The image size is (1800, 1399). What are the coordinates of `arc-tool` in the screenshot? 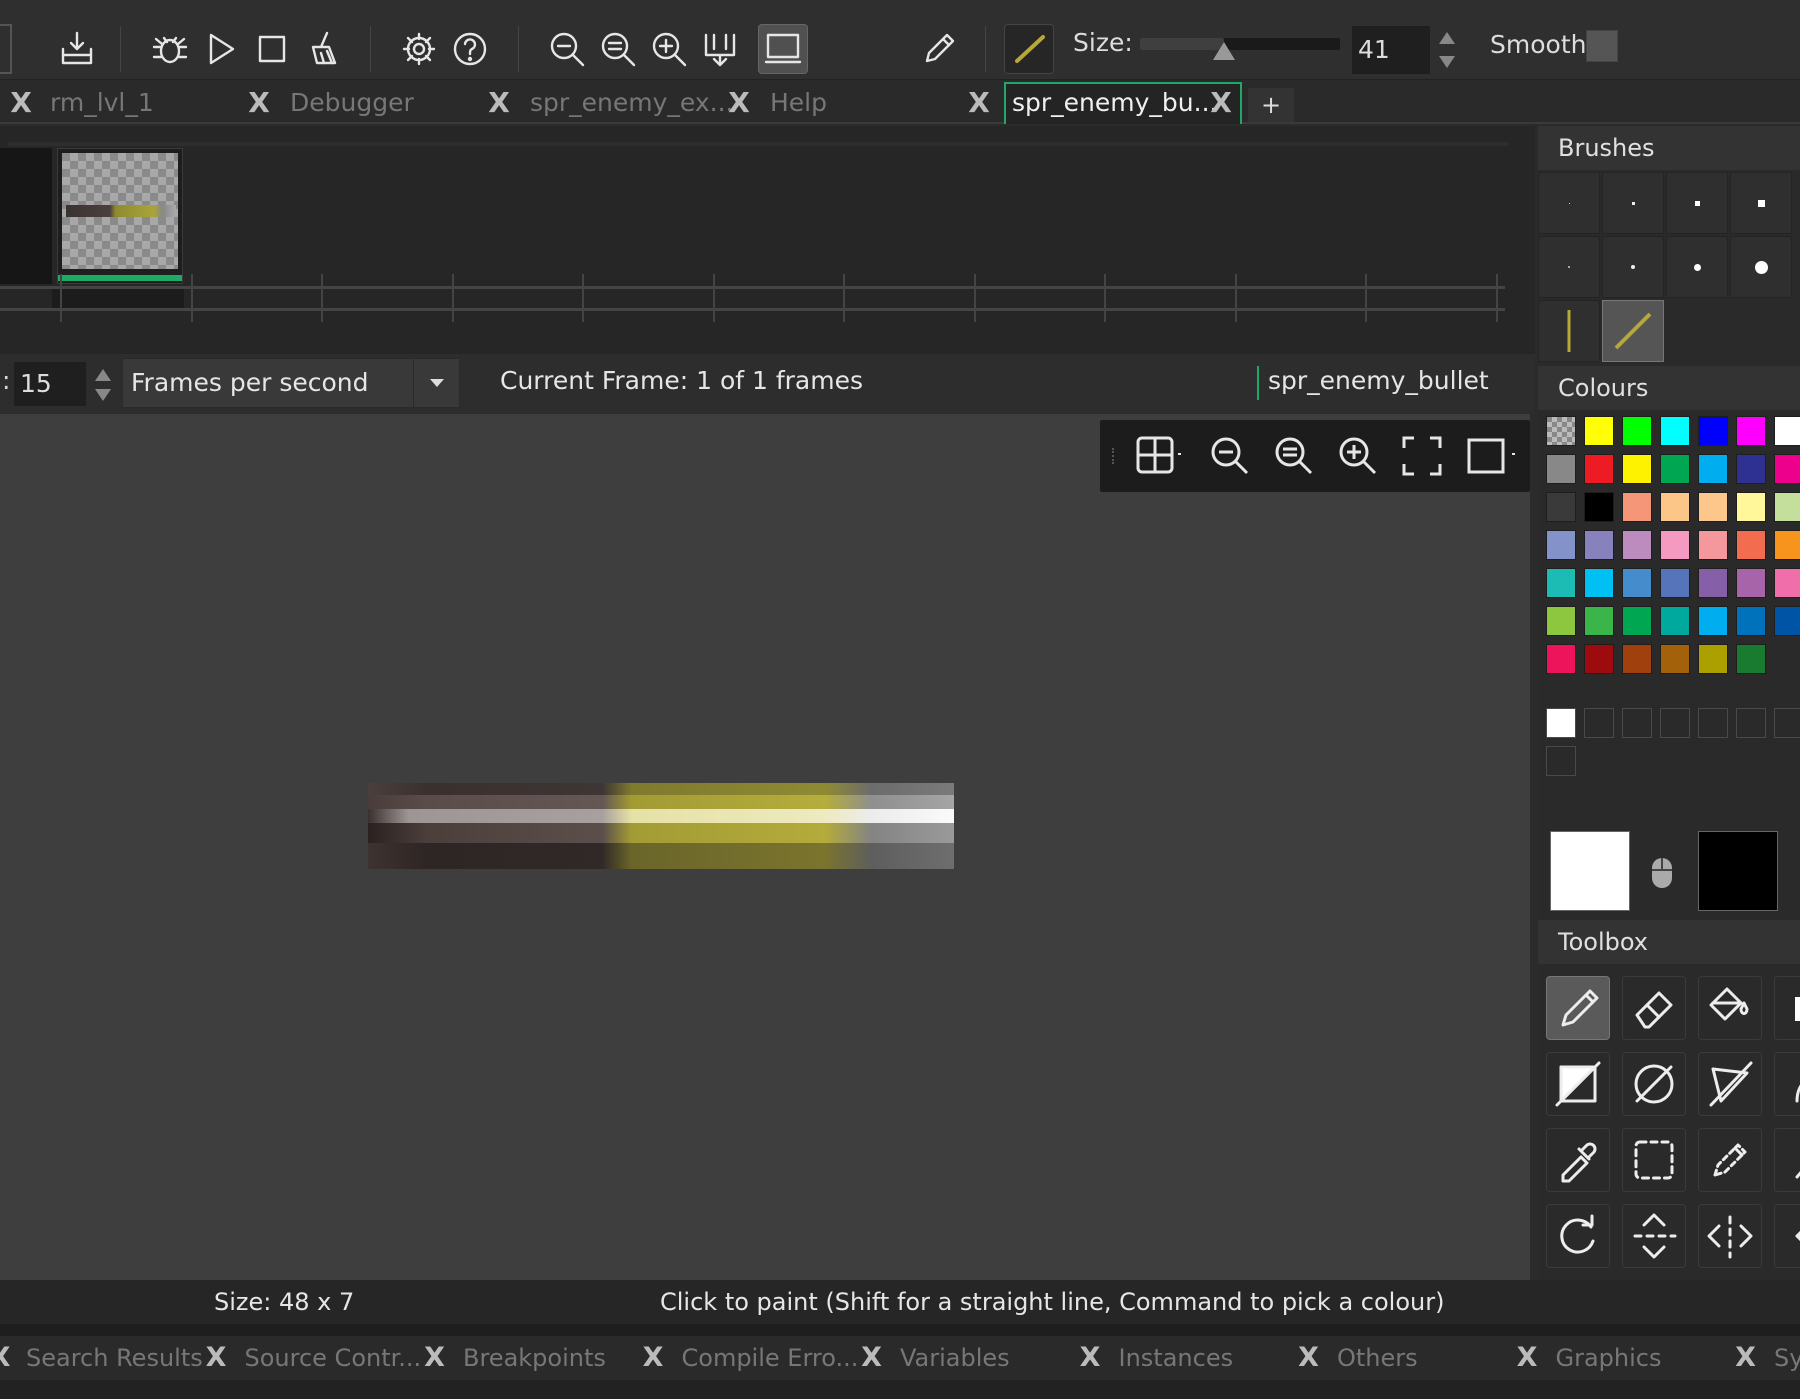 It's located at (1787, 1084).